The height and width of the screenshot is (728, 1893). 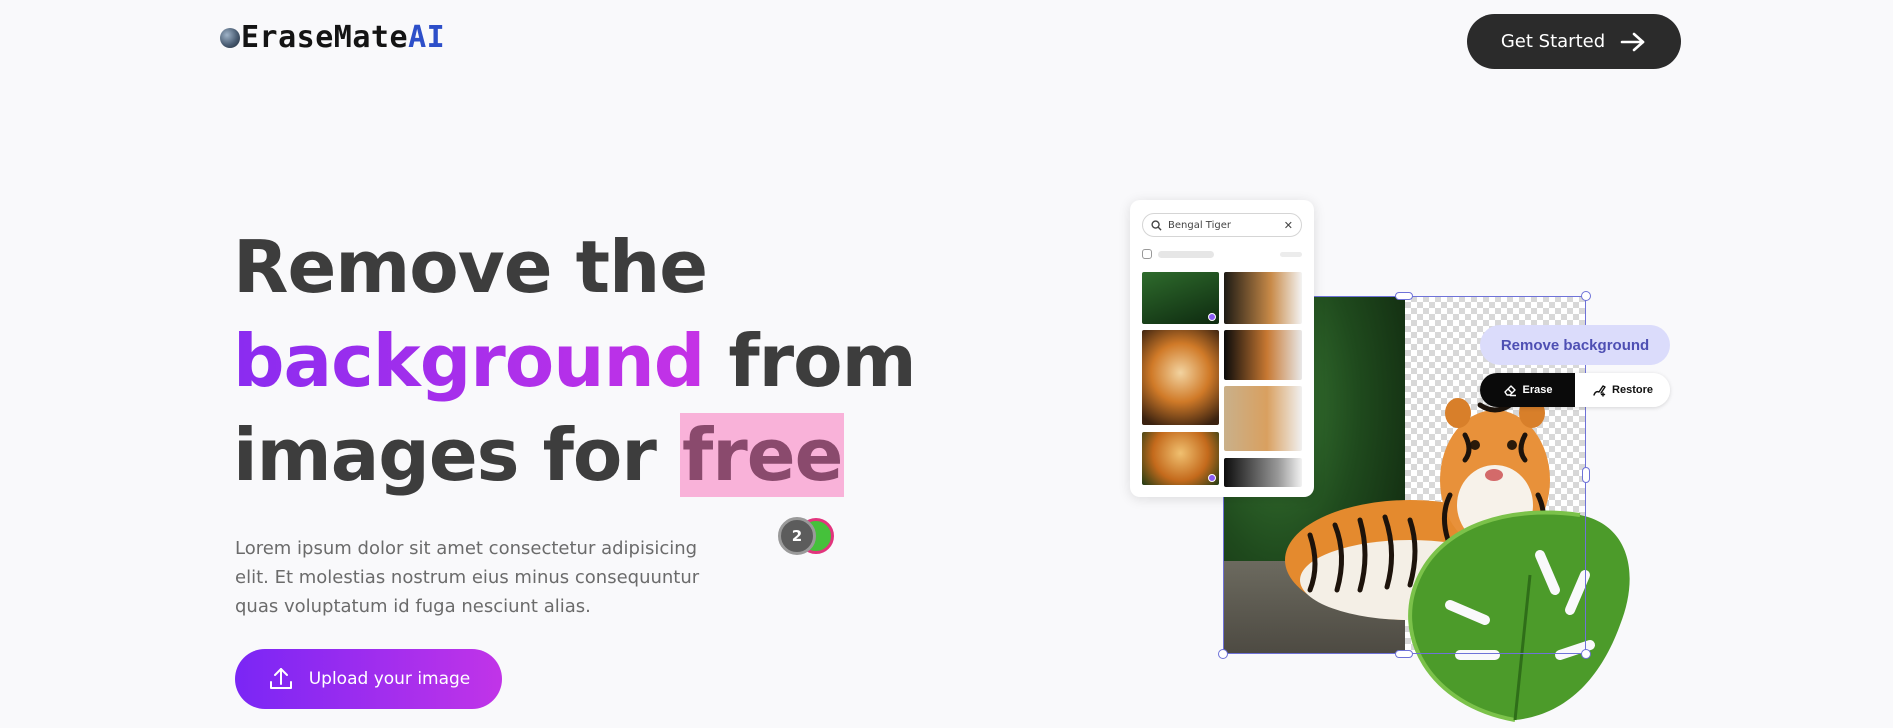 I want to click on remove-background-button: Remove background, so click(x=1575, y=345).